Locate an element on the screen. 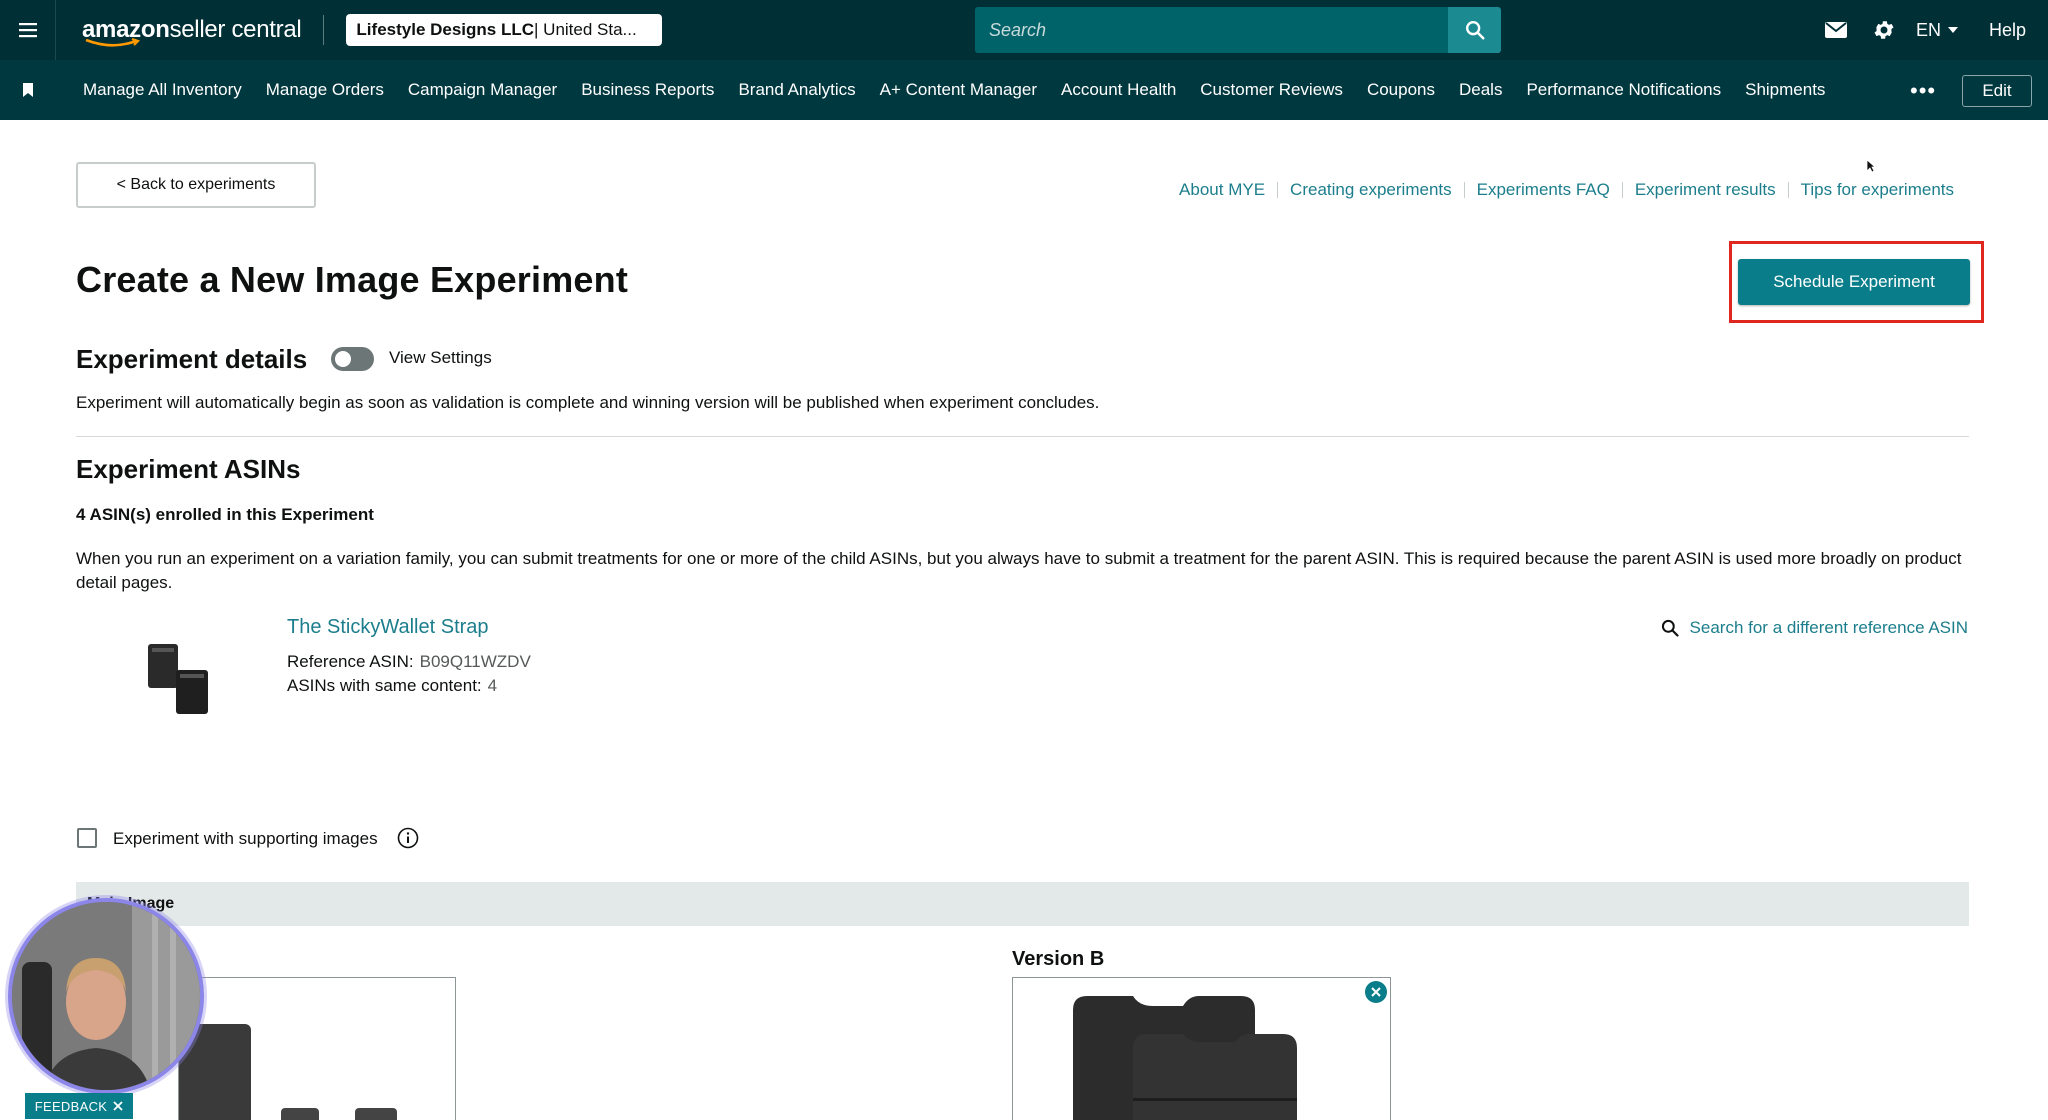 This screenshot has height=1120, width=2048. experiment-details-title: Experiment details is located at coordinates (192, 359).